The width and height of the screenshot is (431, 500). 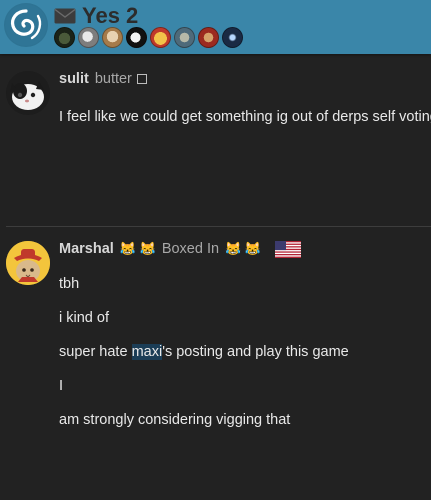 I want to click on swirl-logo-icon, so click(x=26, y=25).